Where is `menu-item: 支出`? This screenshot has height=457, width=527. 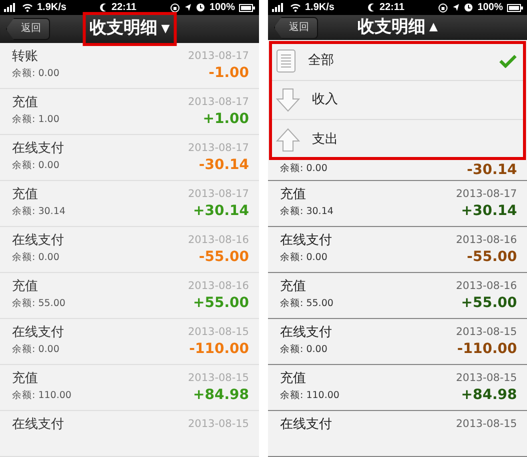 menu-item: 支出 is located at coordinates (397, 139).